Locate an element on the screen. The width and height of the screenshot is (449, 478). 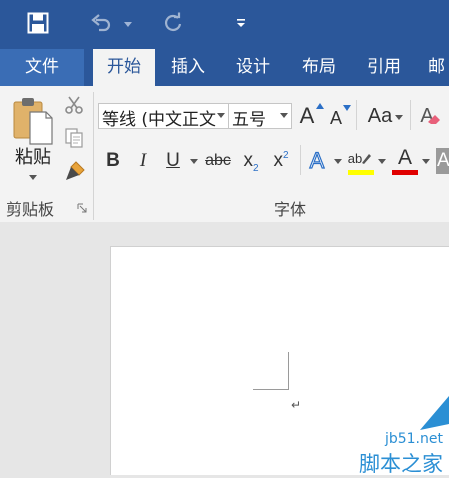
underline-label: U is located at coordinates (173, 160).